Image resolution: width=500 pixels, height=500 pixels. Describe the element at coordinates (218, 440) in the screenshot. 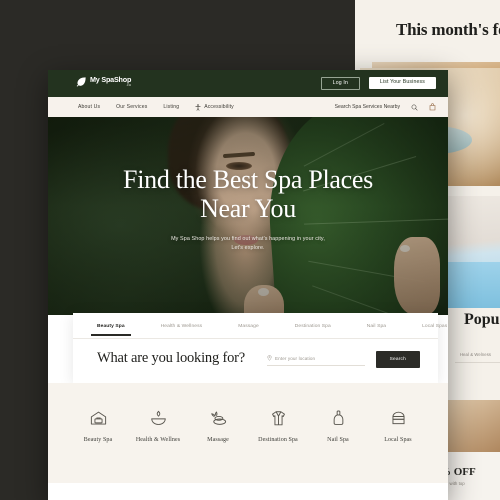

I see `category-label: Massage` at that location.